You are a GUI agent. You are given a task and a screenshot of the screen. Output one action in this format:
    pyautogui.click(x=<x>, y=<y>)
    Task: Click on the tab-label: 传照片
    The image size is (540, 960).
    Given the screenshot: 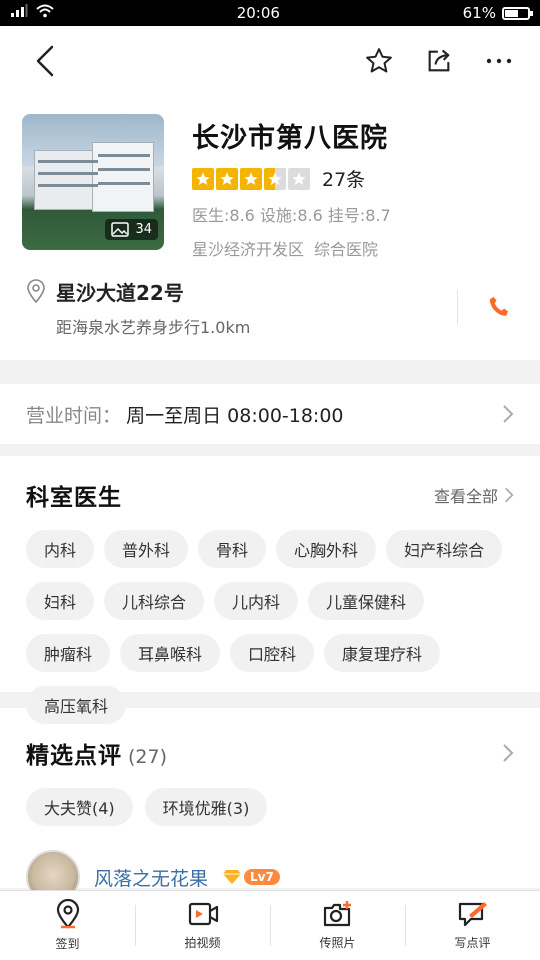 What is the action you would take?
    pyautogui.click(x=337, y=943)
    